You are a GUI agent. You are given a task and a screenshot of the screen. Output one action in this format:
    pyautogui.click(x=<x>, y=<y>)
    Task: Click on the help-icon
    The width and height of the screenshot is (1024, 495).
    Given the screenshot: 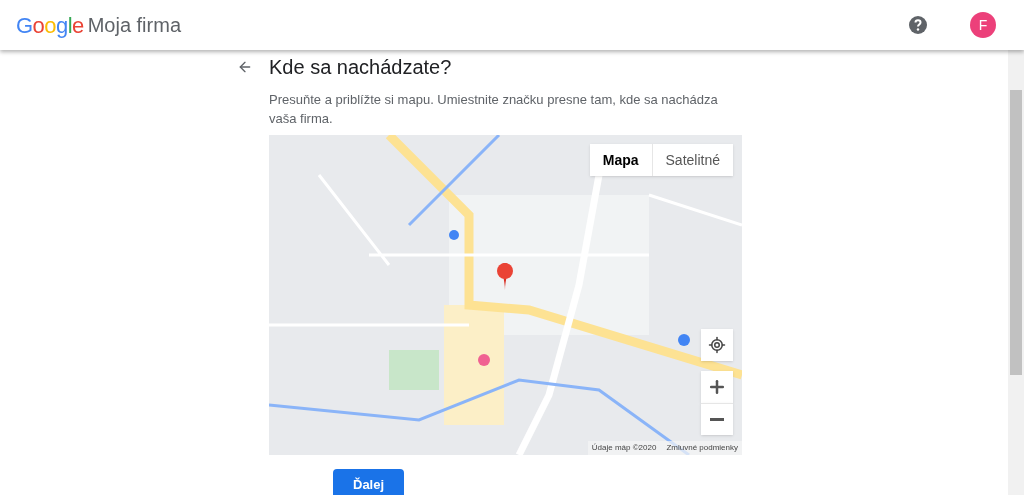 What is the action you would take?
    pyautogui.click(x=918, y=25)
    